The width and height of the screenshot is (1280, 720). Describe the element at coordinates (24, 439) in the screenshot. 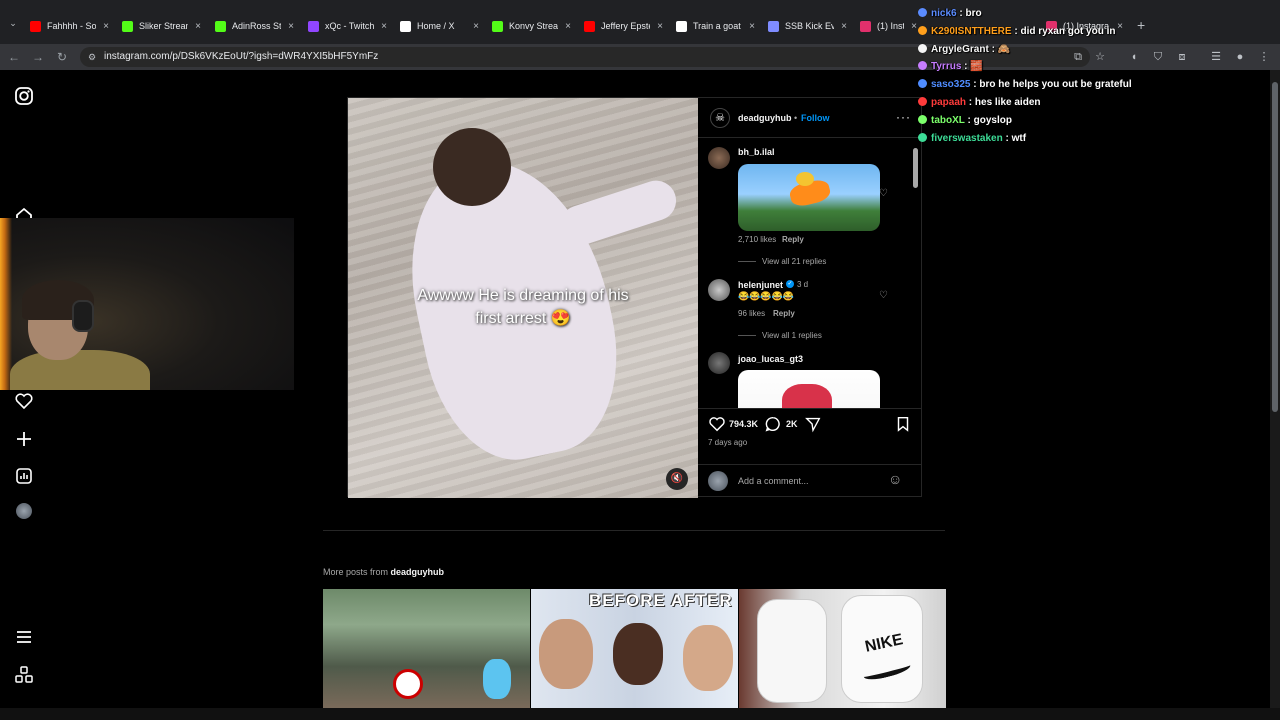

I see `create-plus-icon` at that location.